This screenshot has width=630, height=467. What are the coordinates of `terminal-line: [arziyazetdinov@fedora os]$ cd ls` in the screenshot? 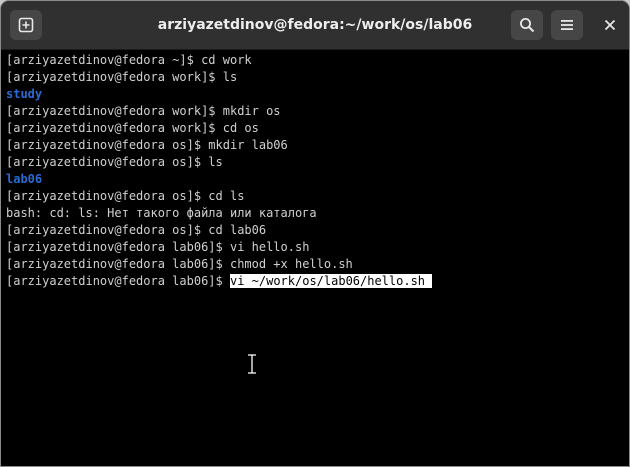 It's located at (125, 196).